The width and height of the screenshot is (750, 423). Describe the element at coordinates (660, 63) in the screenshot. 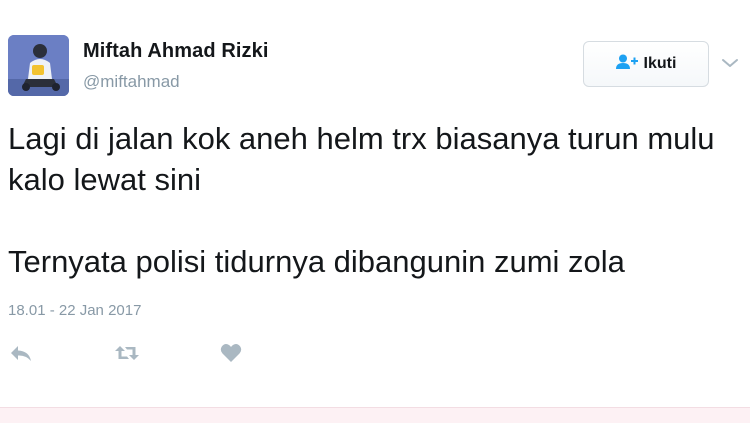

I see `follow-button-label: Ikuti` at that location.